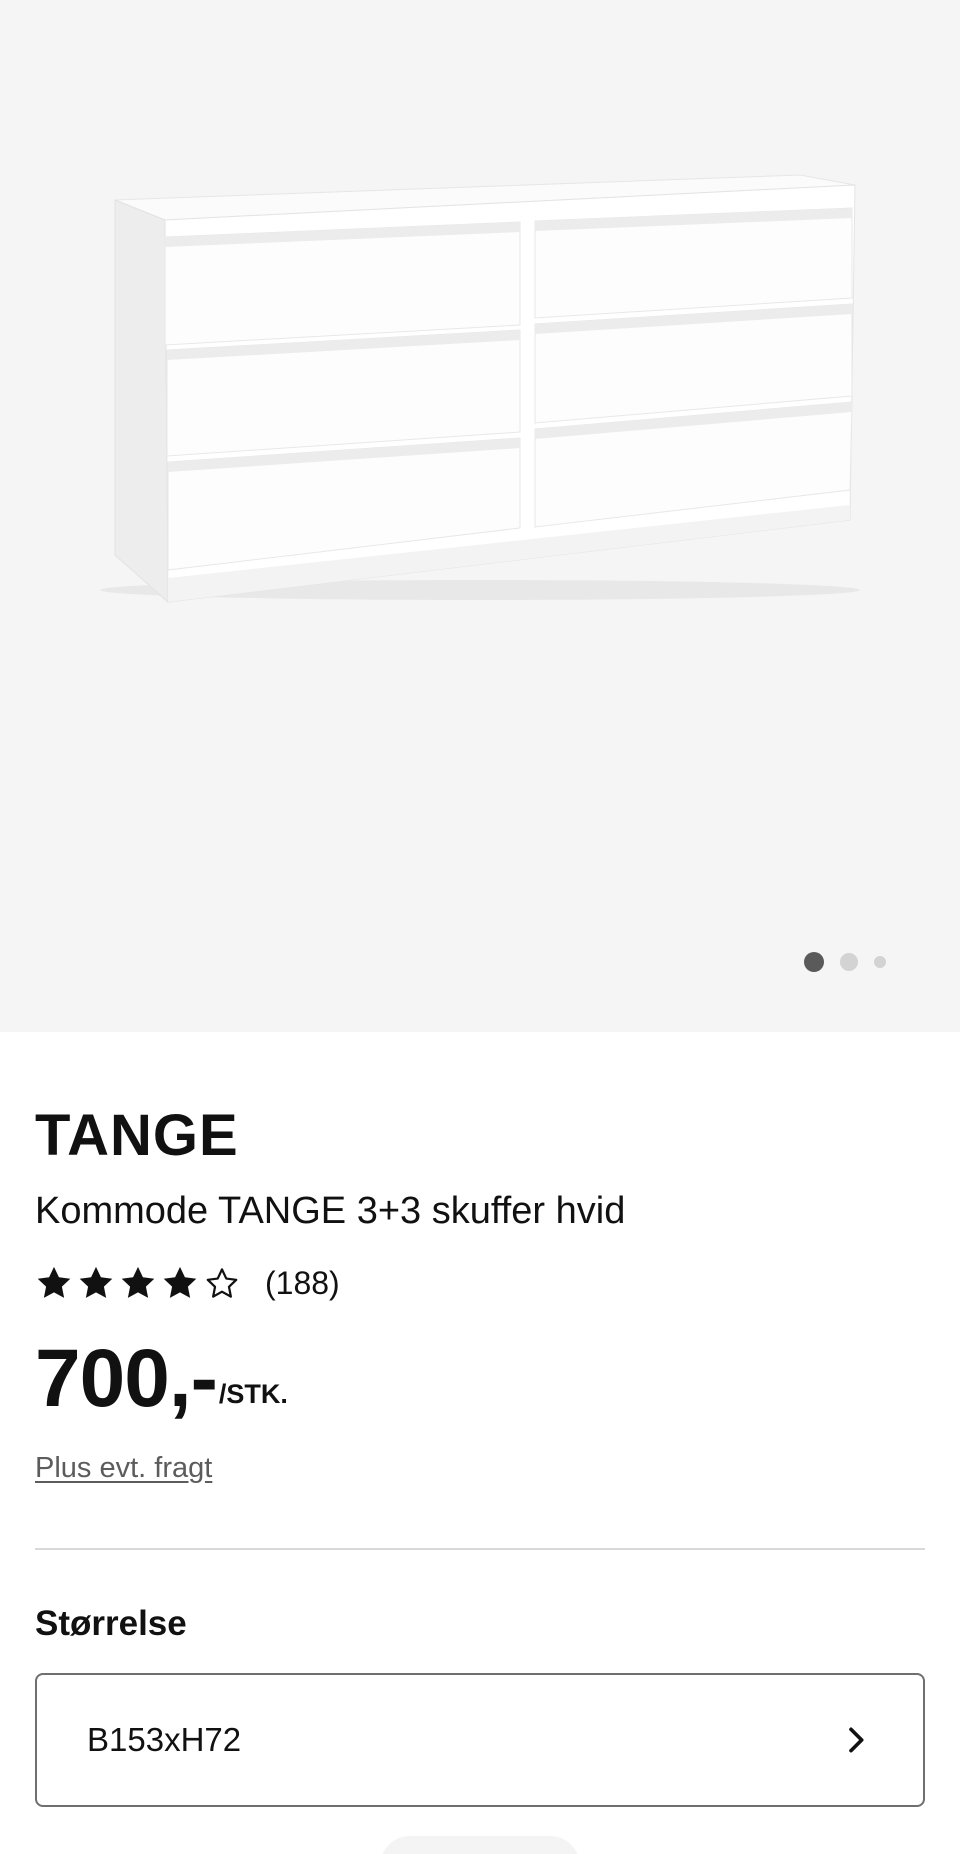  I want to click on size-label: Størrelse, so click(111, 1623).